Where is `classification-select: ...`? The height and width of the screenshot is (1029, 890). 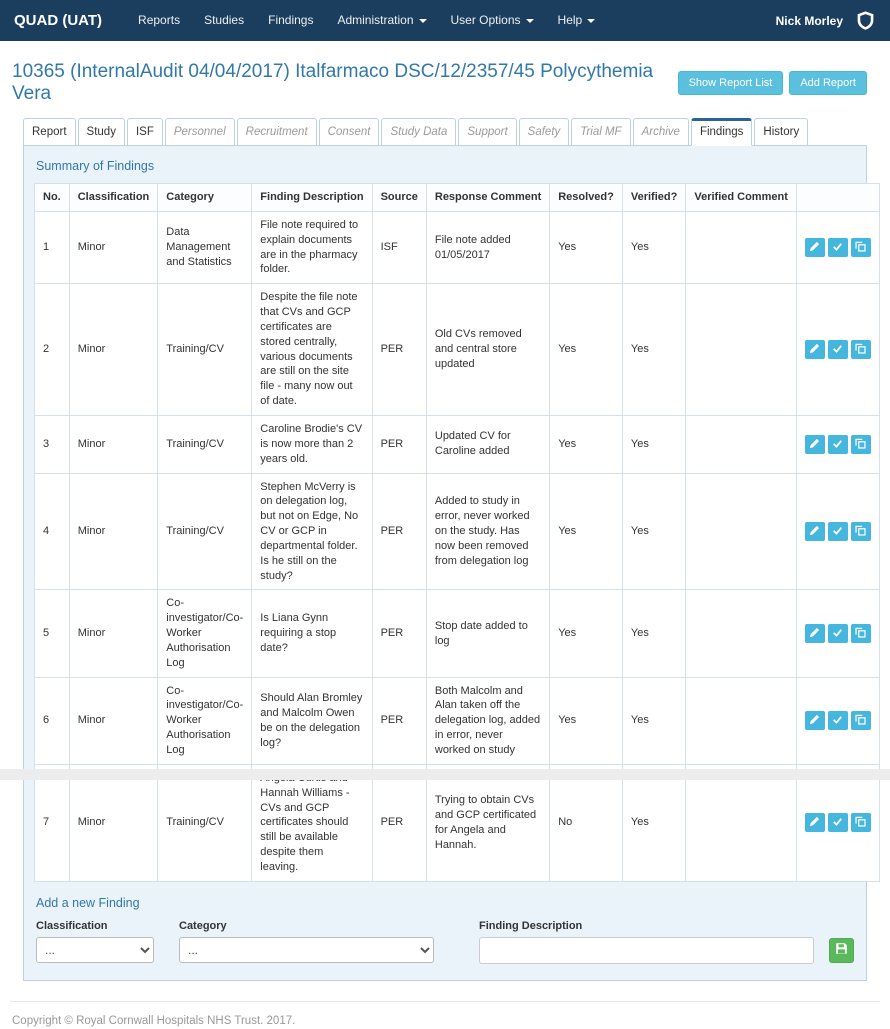 classification-select: ... is located at coordinates (95, 949).